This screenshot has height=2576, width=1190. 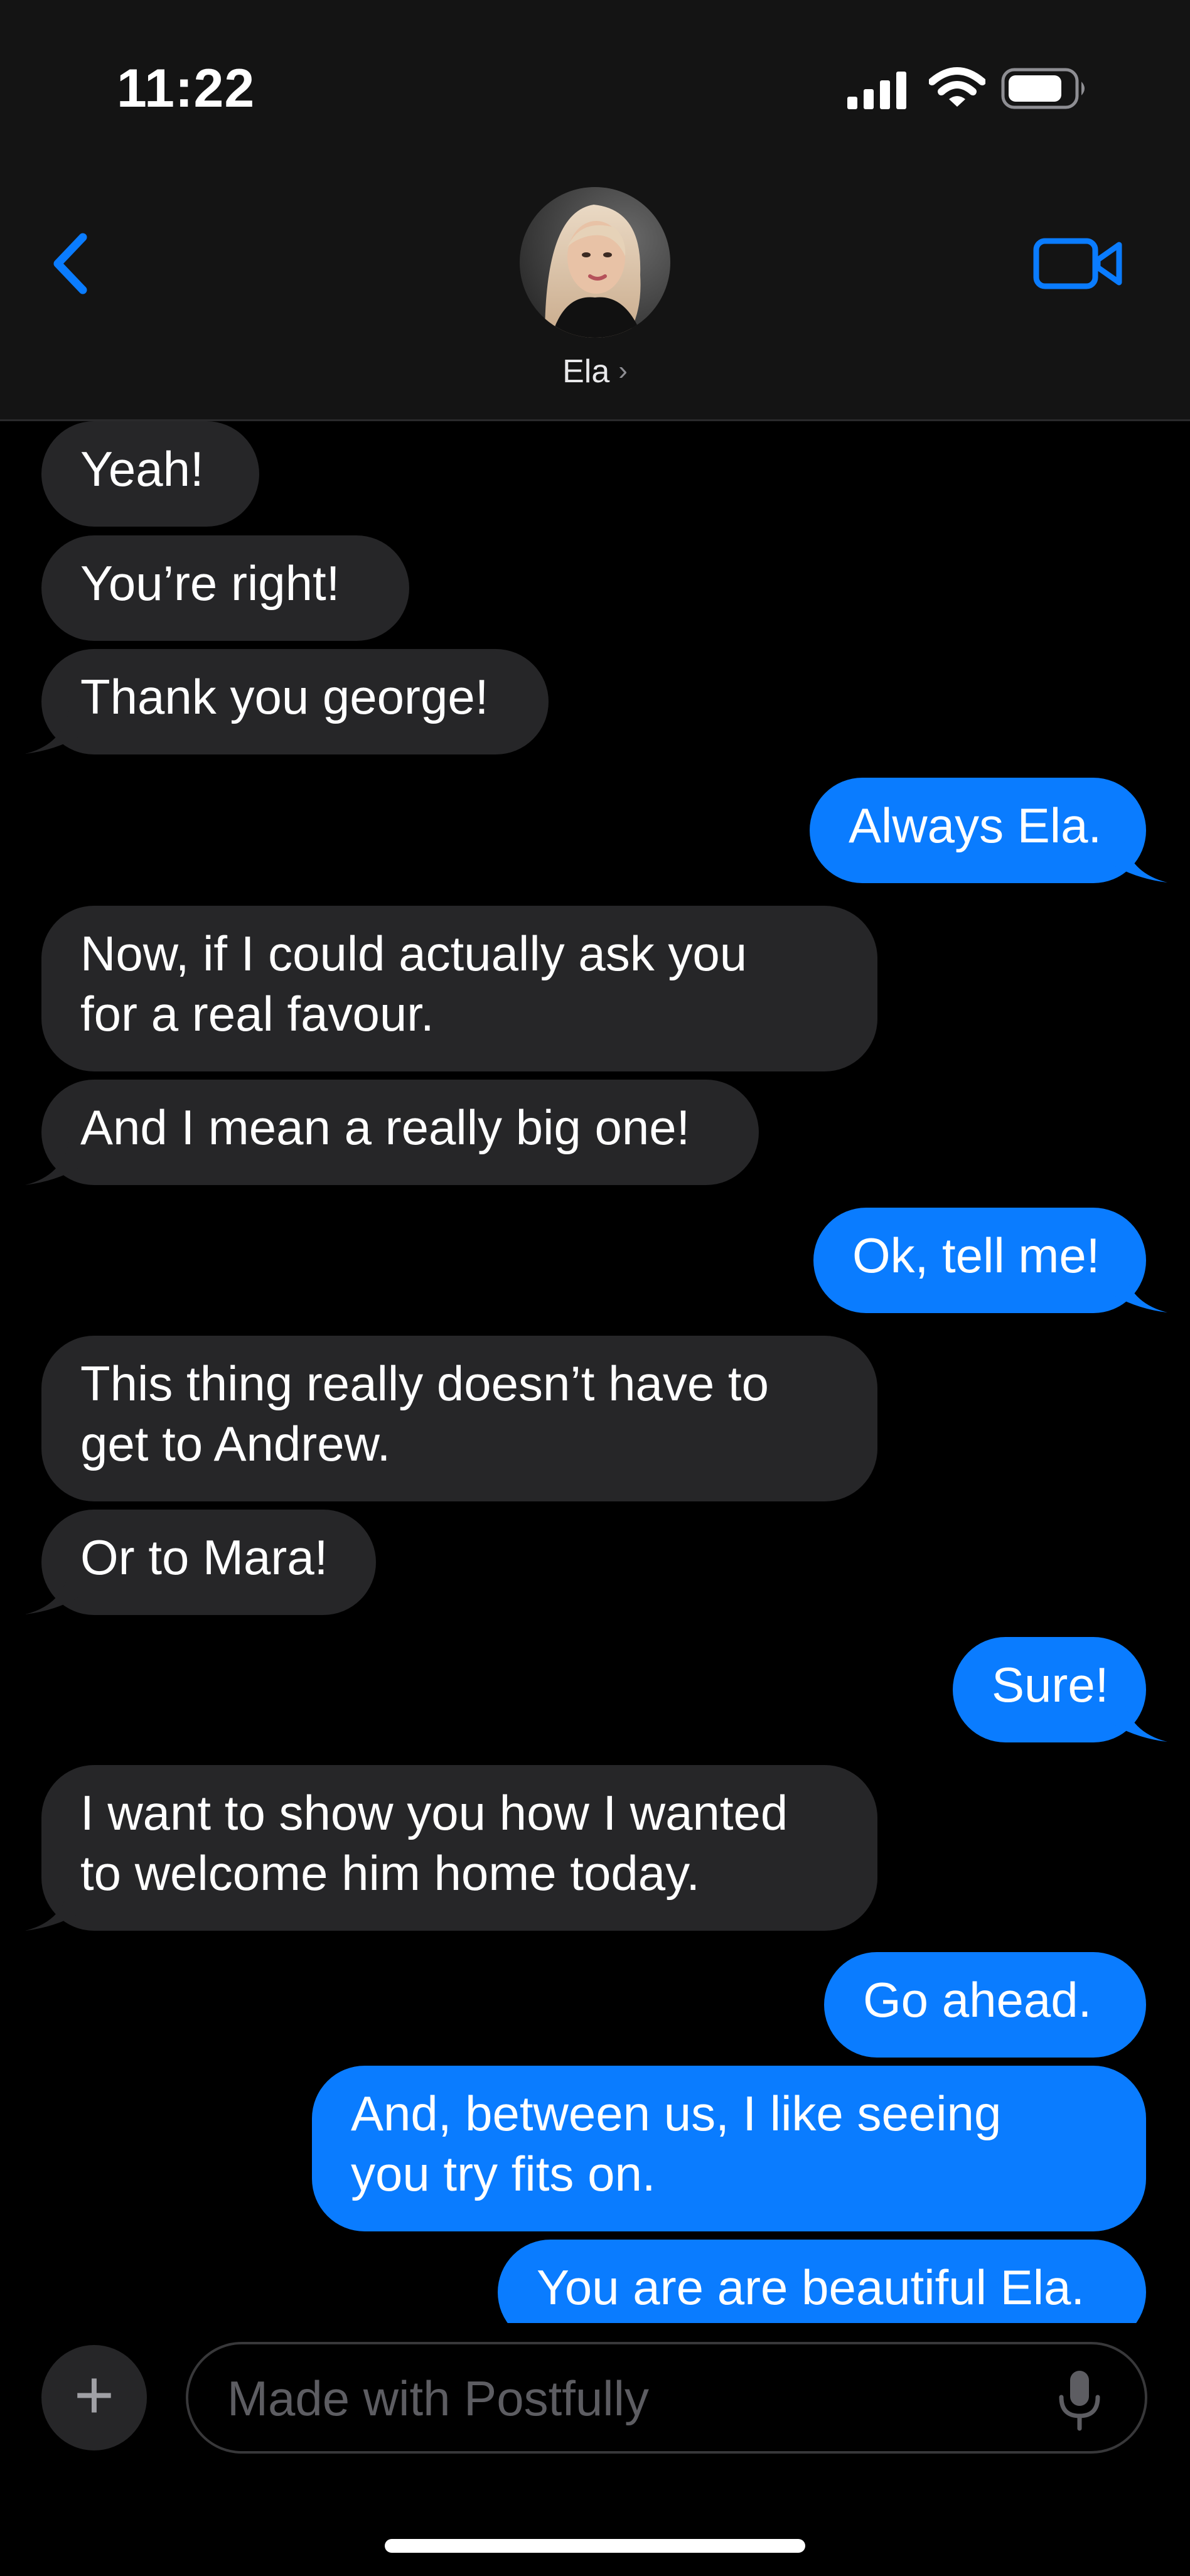 I want to click on composer: +, so click(x=595, y=2449).